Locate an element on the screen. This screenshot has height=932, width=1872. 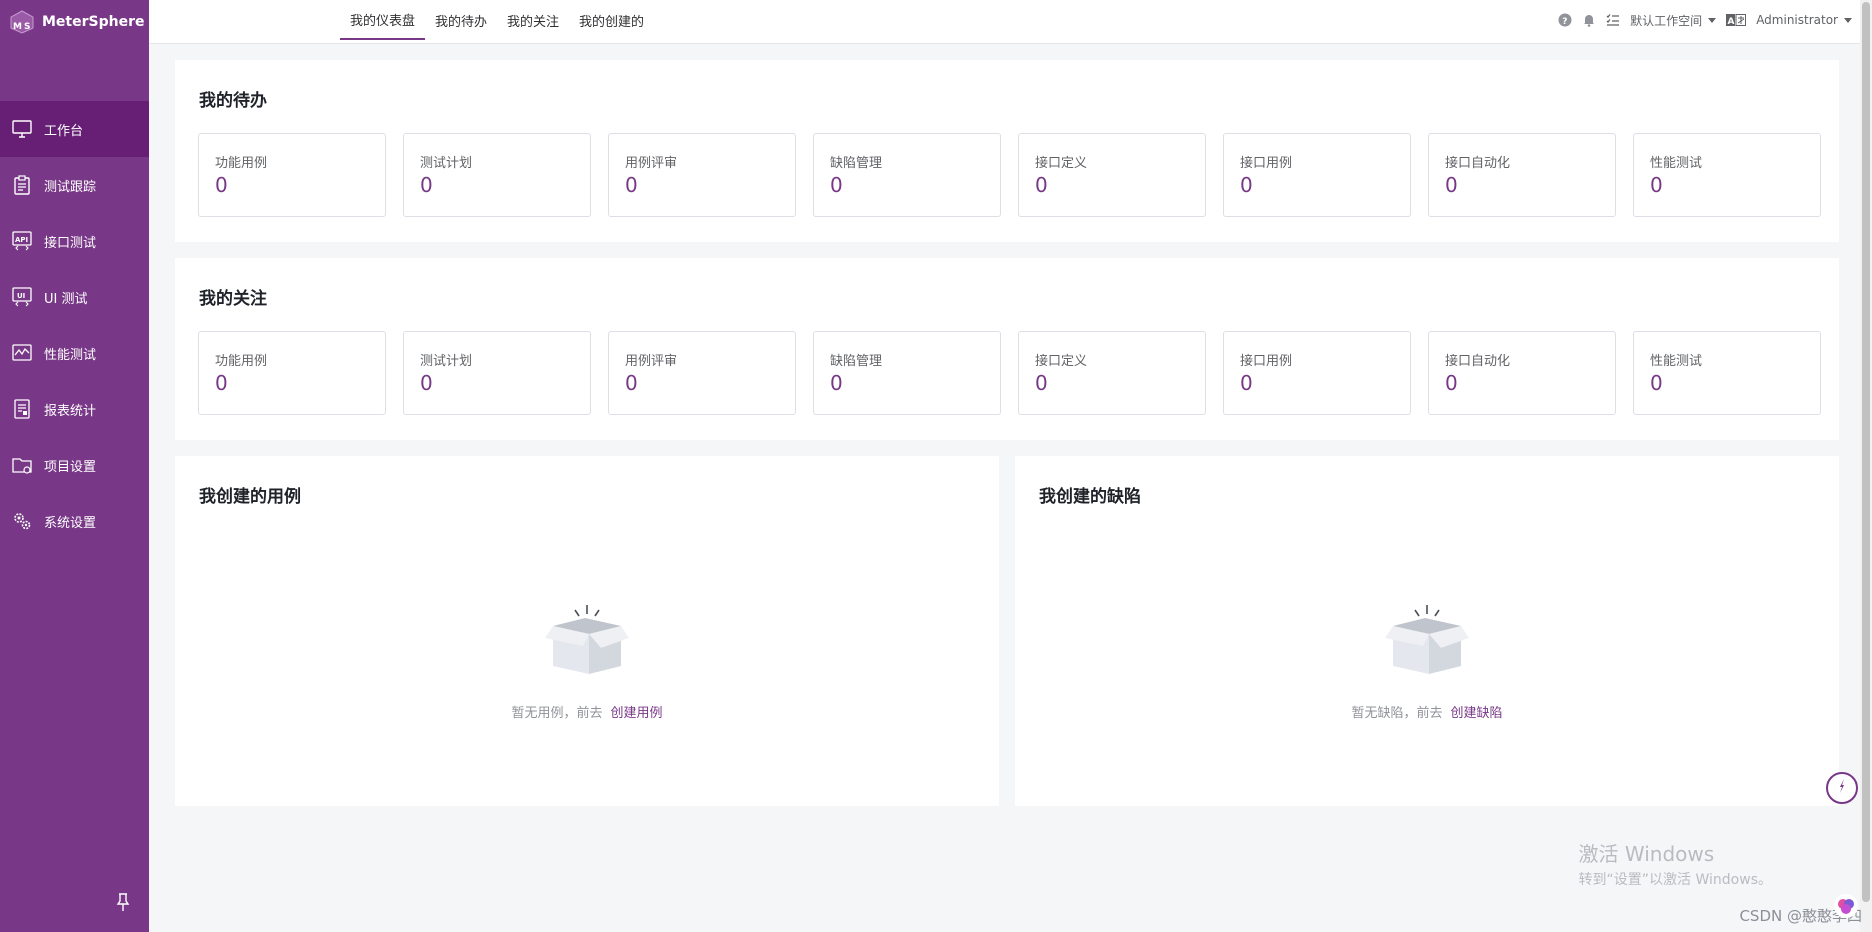
scrollbar-thumb is located at coordinates (1866, 452).